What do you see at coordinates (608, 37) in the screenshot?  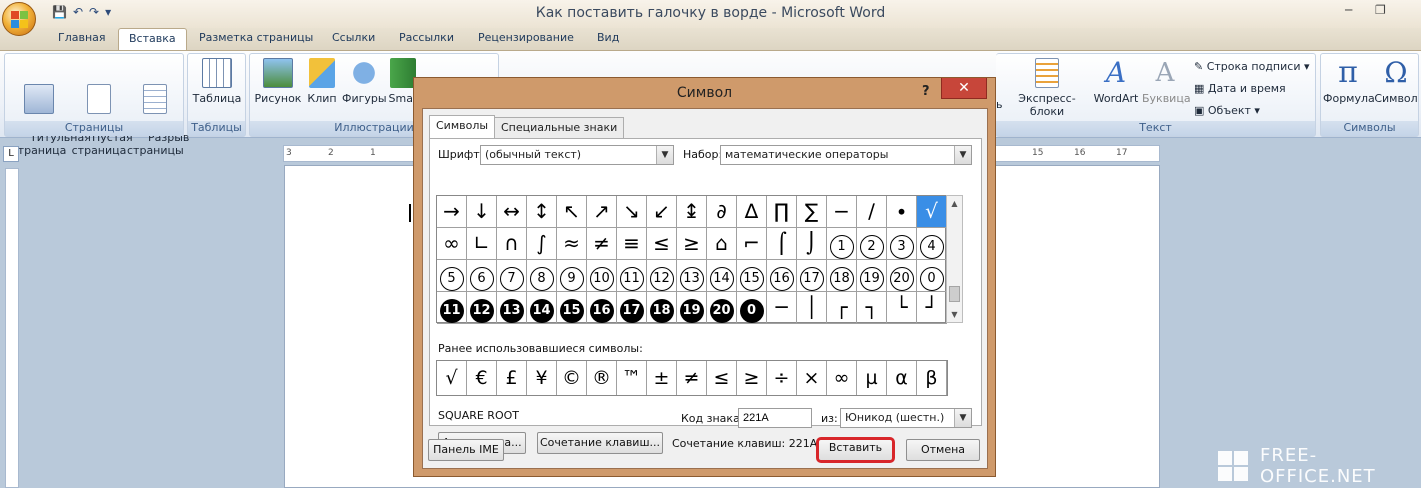 I see `tab-view: Вид` at bounding box center [608, 37].